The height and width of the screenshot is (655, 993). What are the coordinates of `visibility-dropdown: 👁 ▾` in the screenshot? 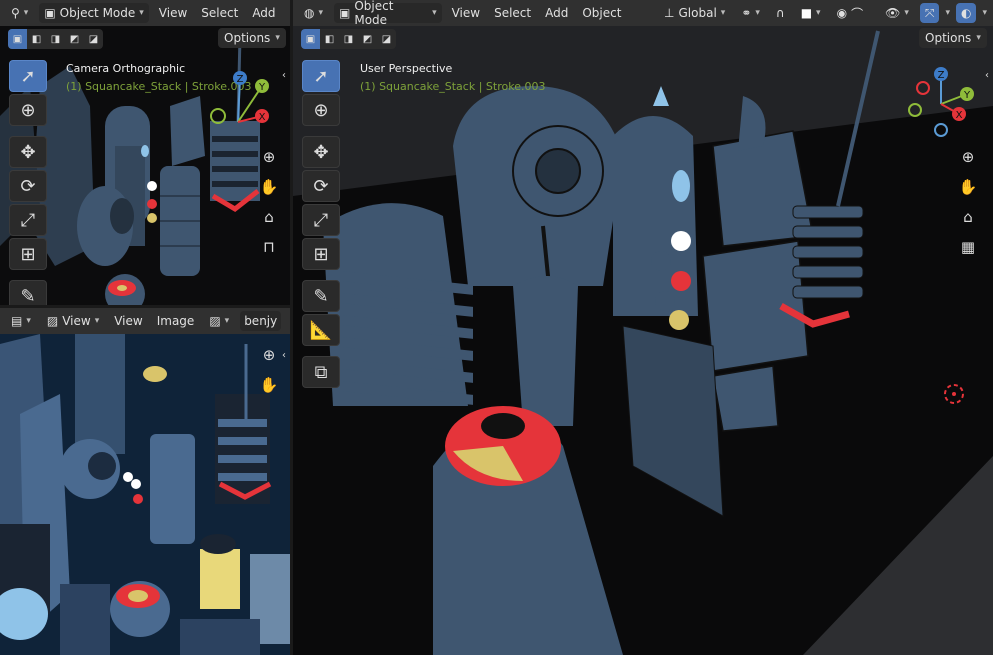 It's located at (897, 13).